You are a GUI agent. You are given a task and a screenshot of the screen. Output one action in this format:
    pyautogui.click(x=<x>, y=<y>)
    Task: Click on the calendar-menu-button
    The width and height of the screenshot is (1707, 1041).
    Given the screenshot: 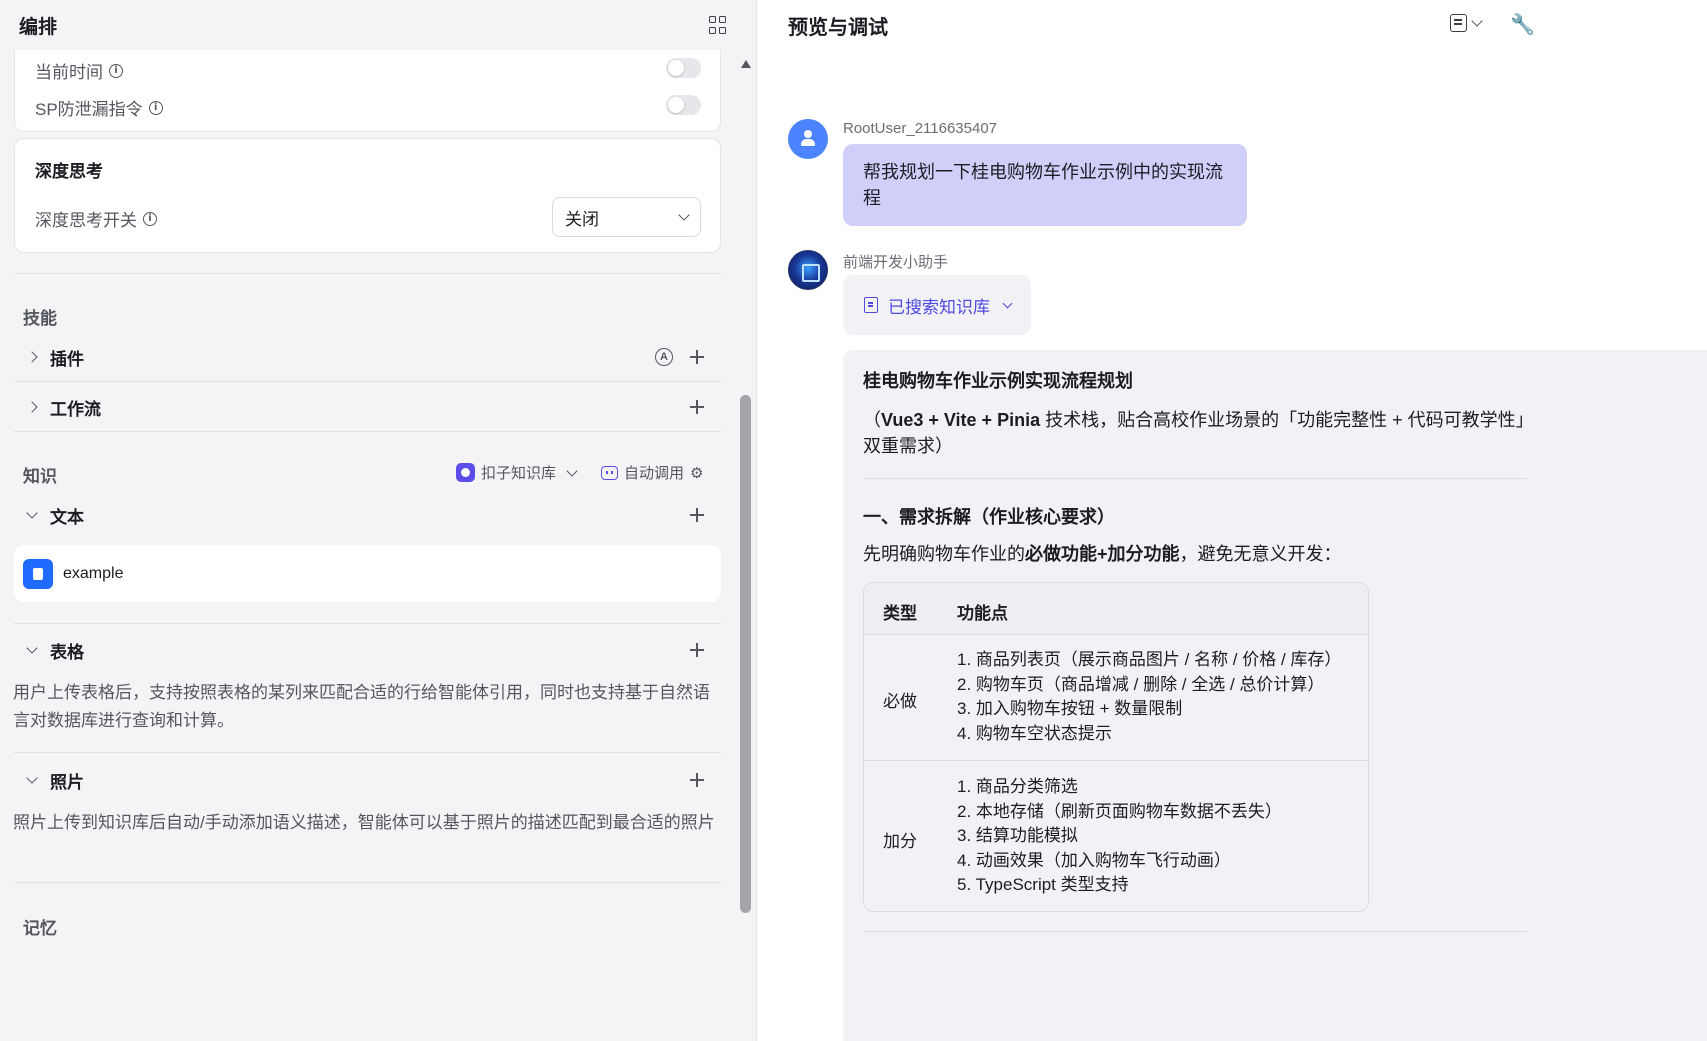 What is the action you would take?
    pyautogui.click(x=1466, y=23)
    